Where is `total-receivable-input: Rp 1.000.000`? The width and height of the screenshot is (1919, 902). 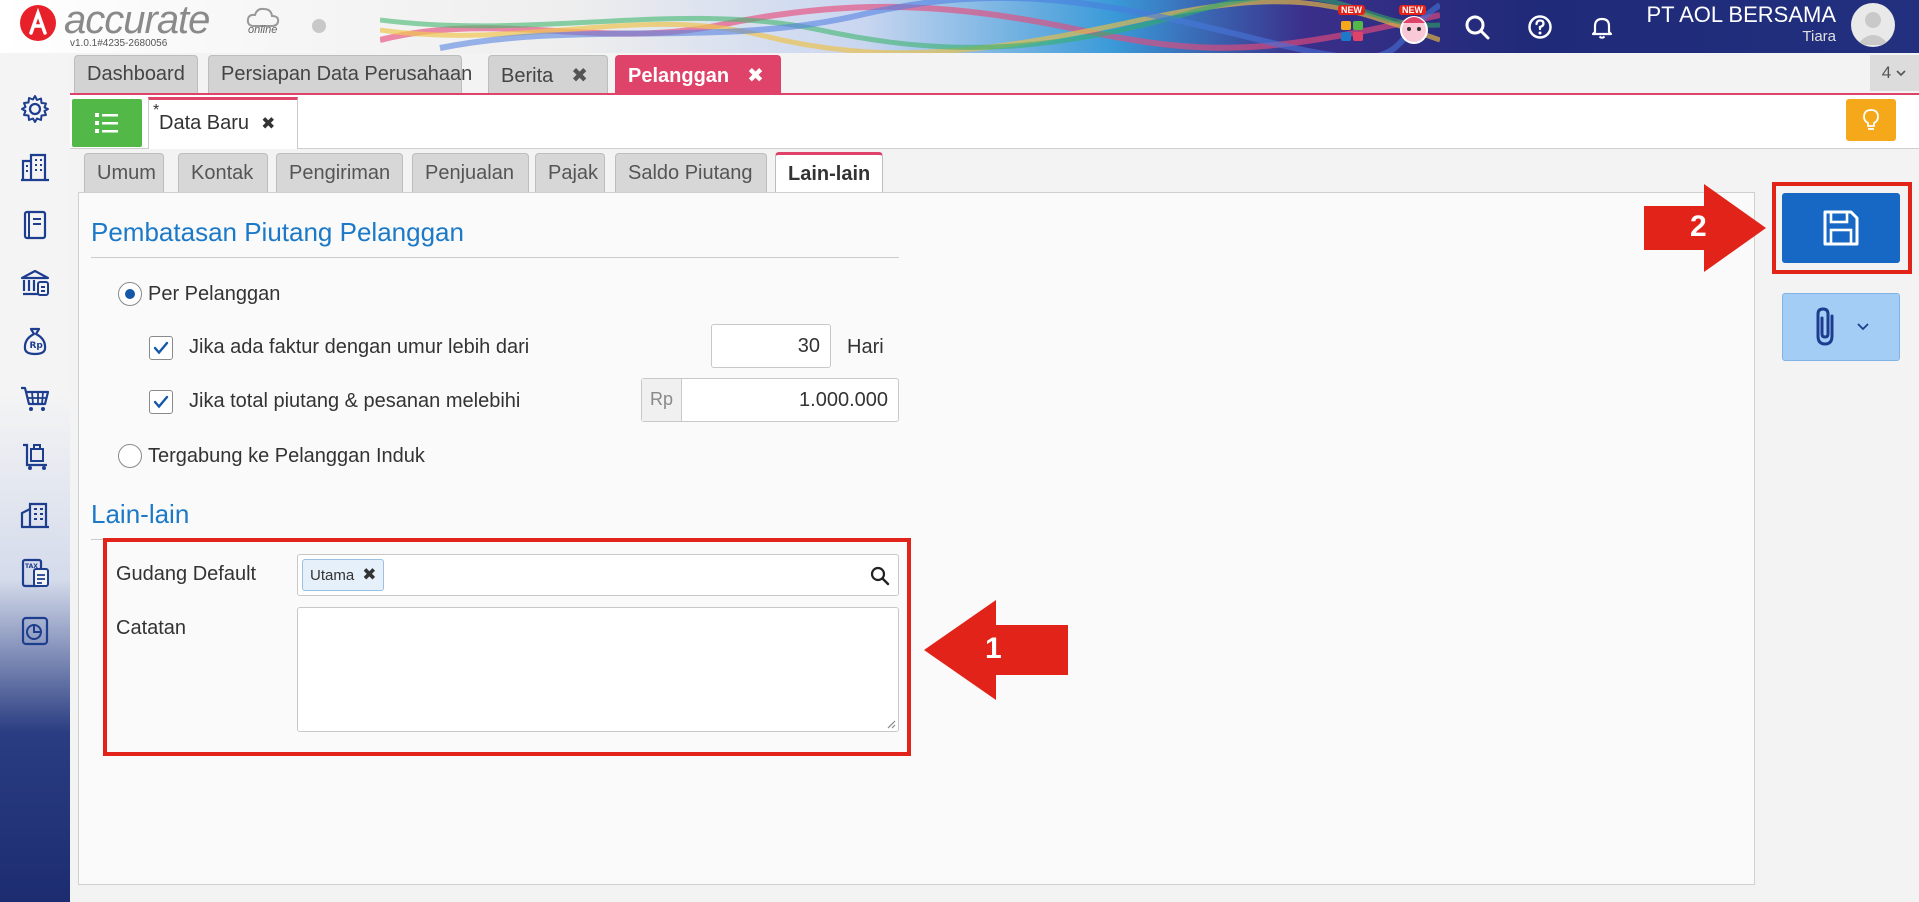 total-receivable-input: Rp 1.000.000 is located at coordinates (770, 400).